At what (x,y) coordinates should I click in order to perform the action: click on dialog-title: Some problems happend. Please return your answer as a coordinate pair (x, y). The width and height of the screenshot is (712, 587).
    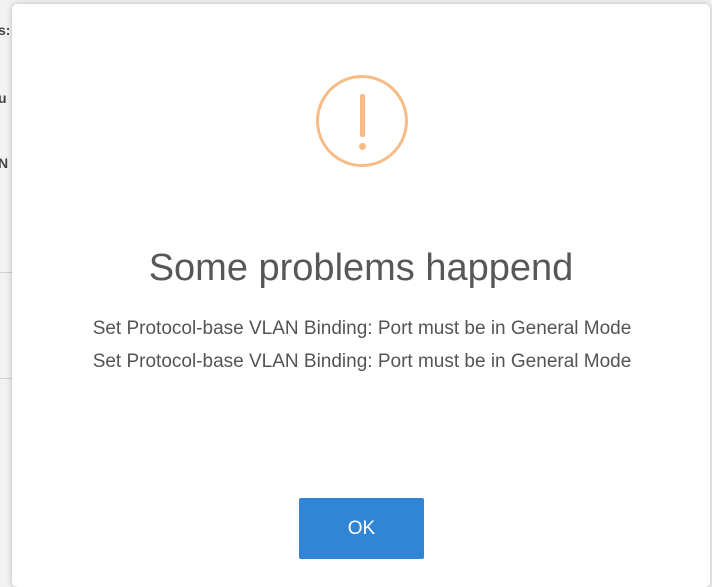
    Looking at the image, I should click on (361, 268).